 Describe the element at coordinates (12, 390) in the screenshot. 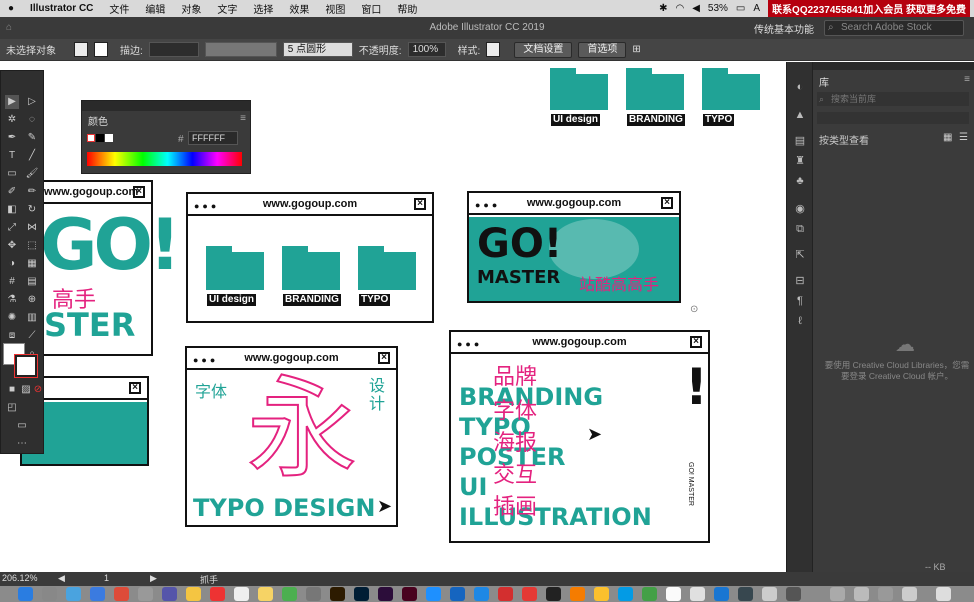

I see `color-mode-icon: ■` at that location.